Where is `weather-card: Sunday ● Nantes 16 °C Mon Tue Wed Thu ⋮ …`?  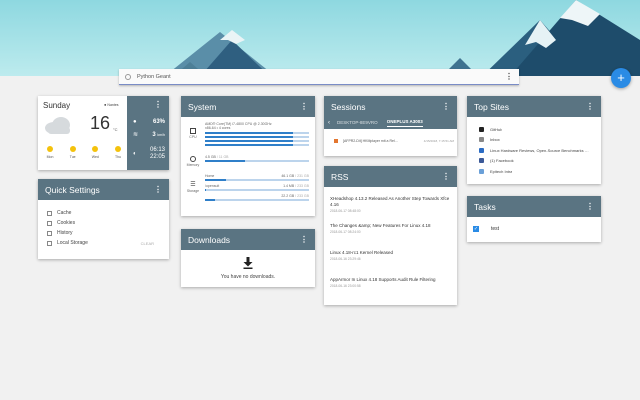 weather-card: Sunday ● Nantes 16 °C Mon Tue Wed Thu ⋮ … is located at coordinates (103, 133).